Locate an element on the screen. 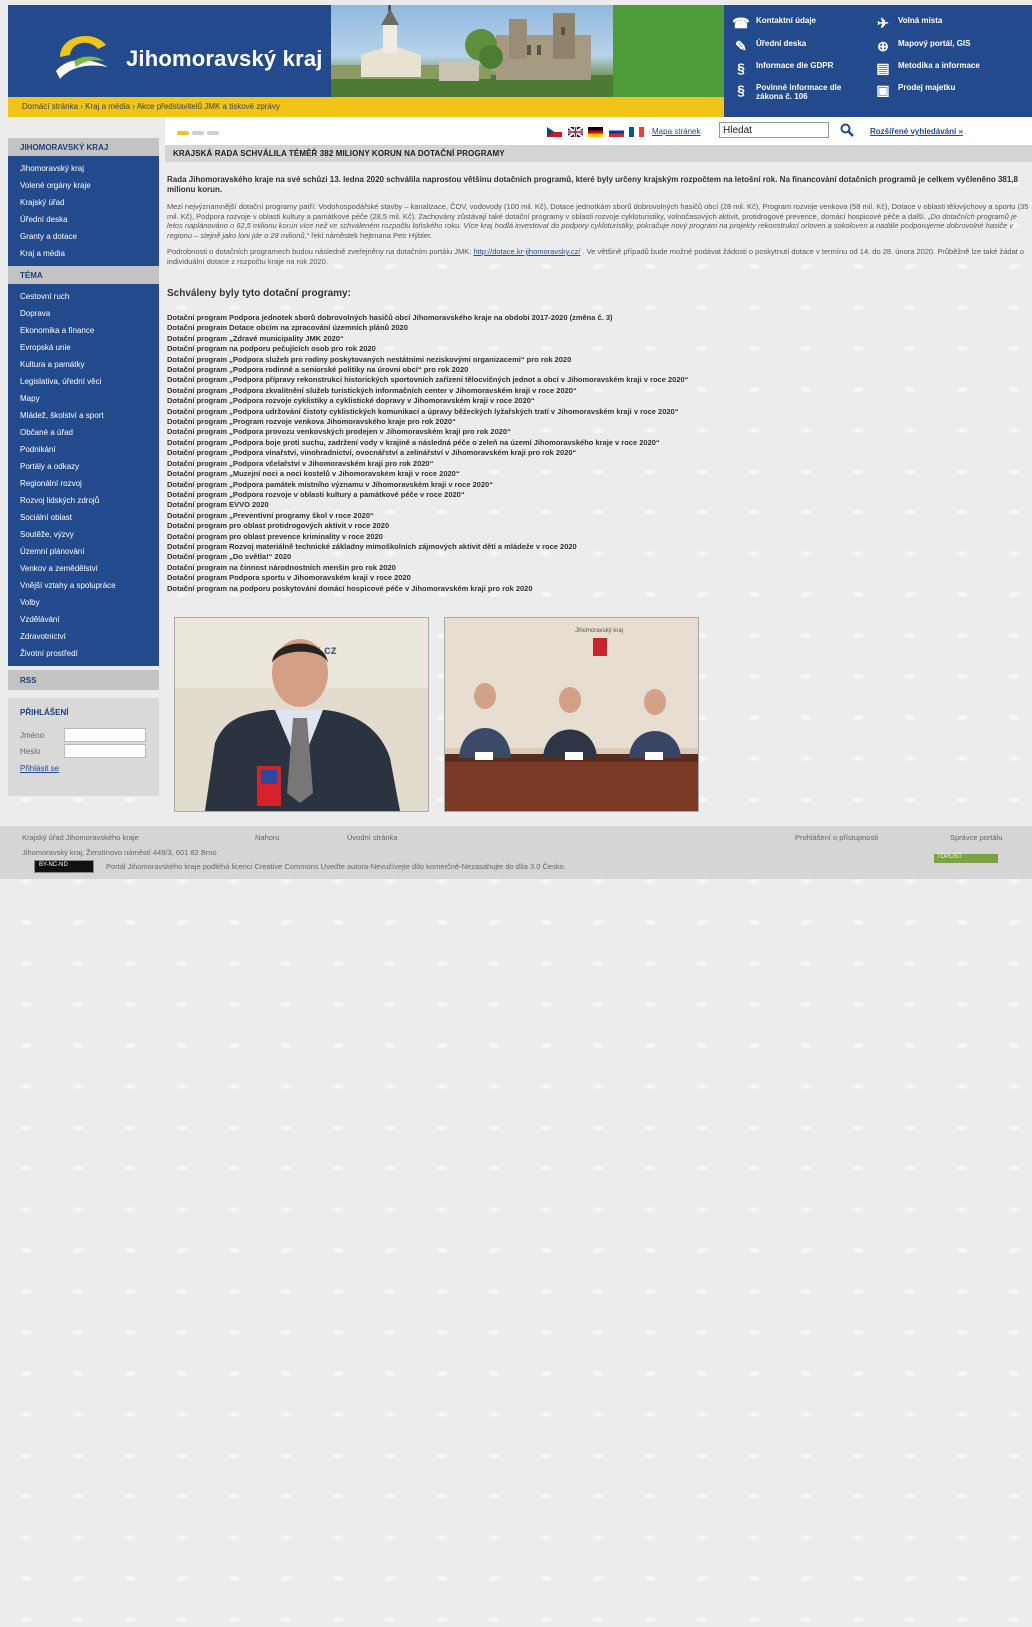  admin-link: Správce portálu is located at coordinates (976, 837).